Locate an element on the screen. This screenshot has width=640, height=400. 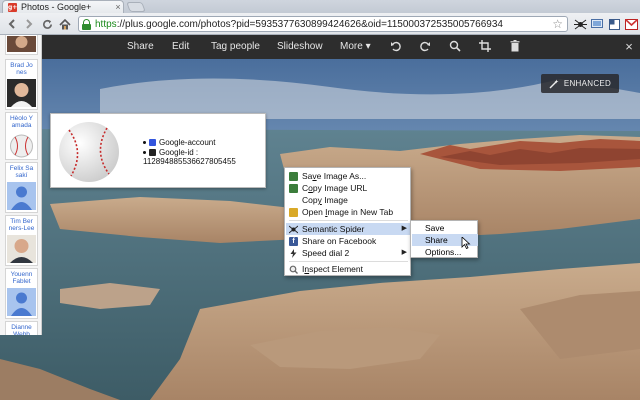
home-icon is located at coordinates (65, 23).